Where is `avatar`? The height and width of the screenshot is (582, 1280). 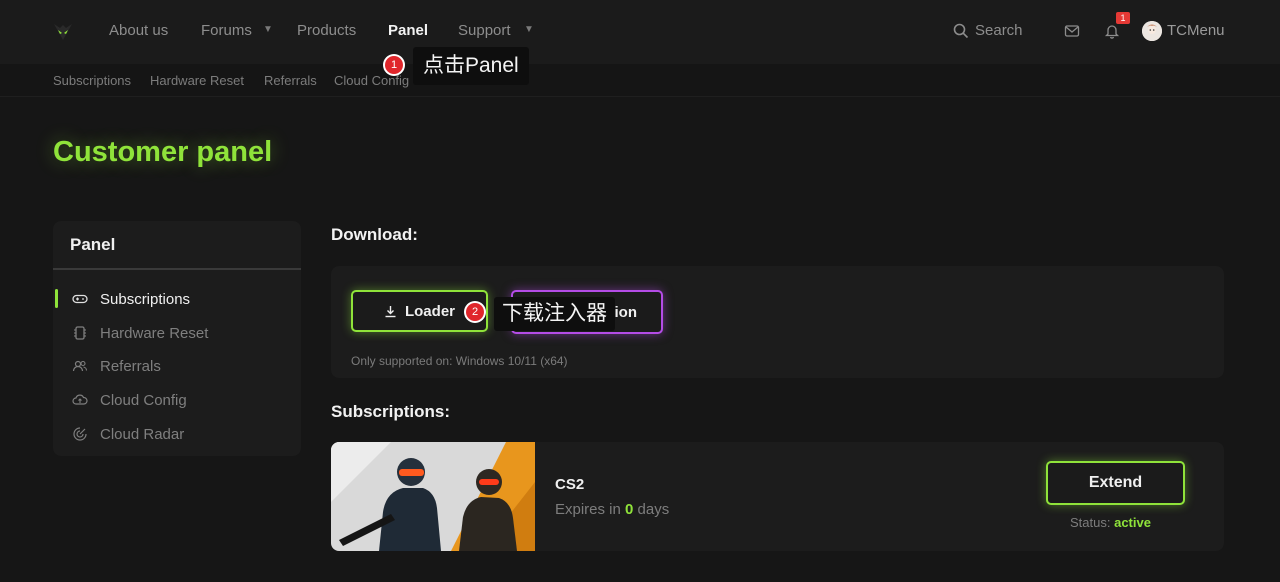
avatar is located at coordinates (1152, 31).